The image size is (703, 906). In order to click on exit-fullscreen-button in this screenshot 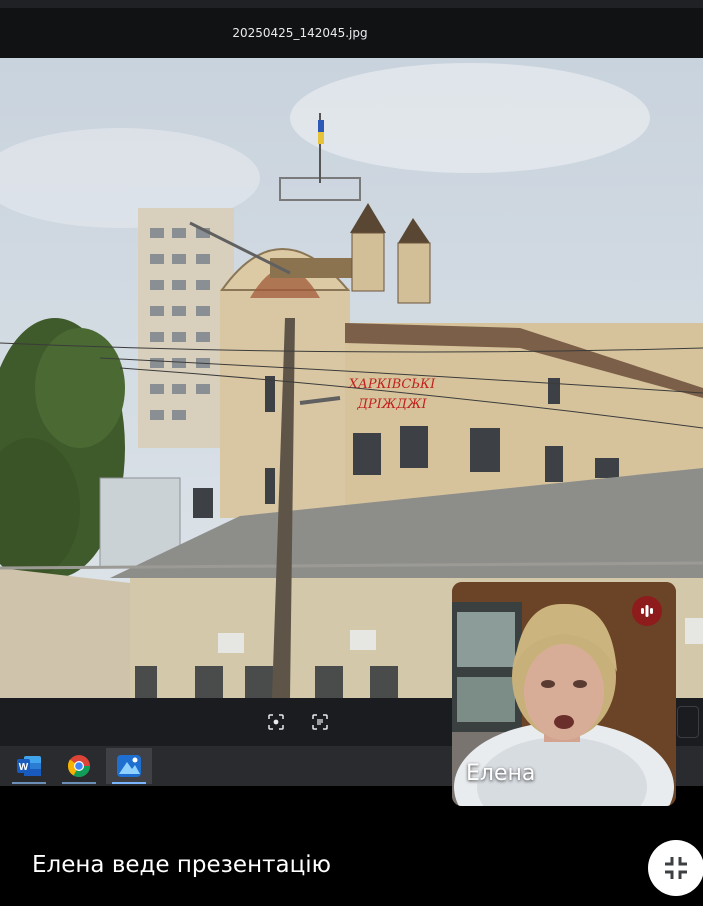, I will do `click(675, 868)`.